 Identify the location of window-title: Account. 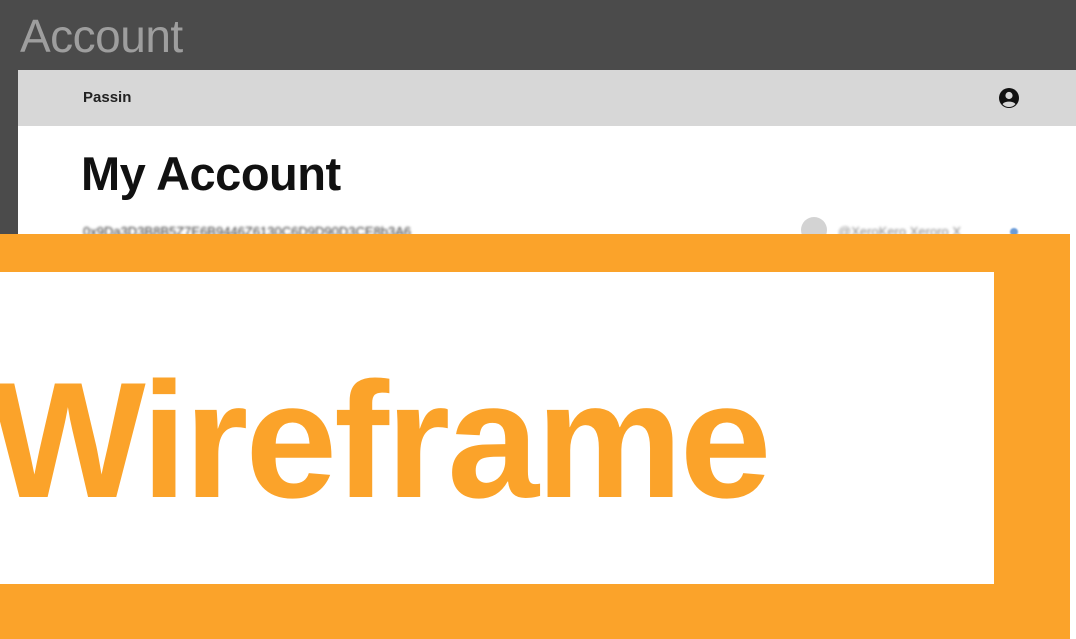
(101, 36).